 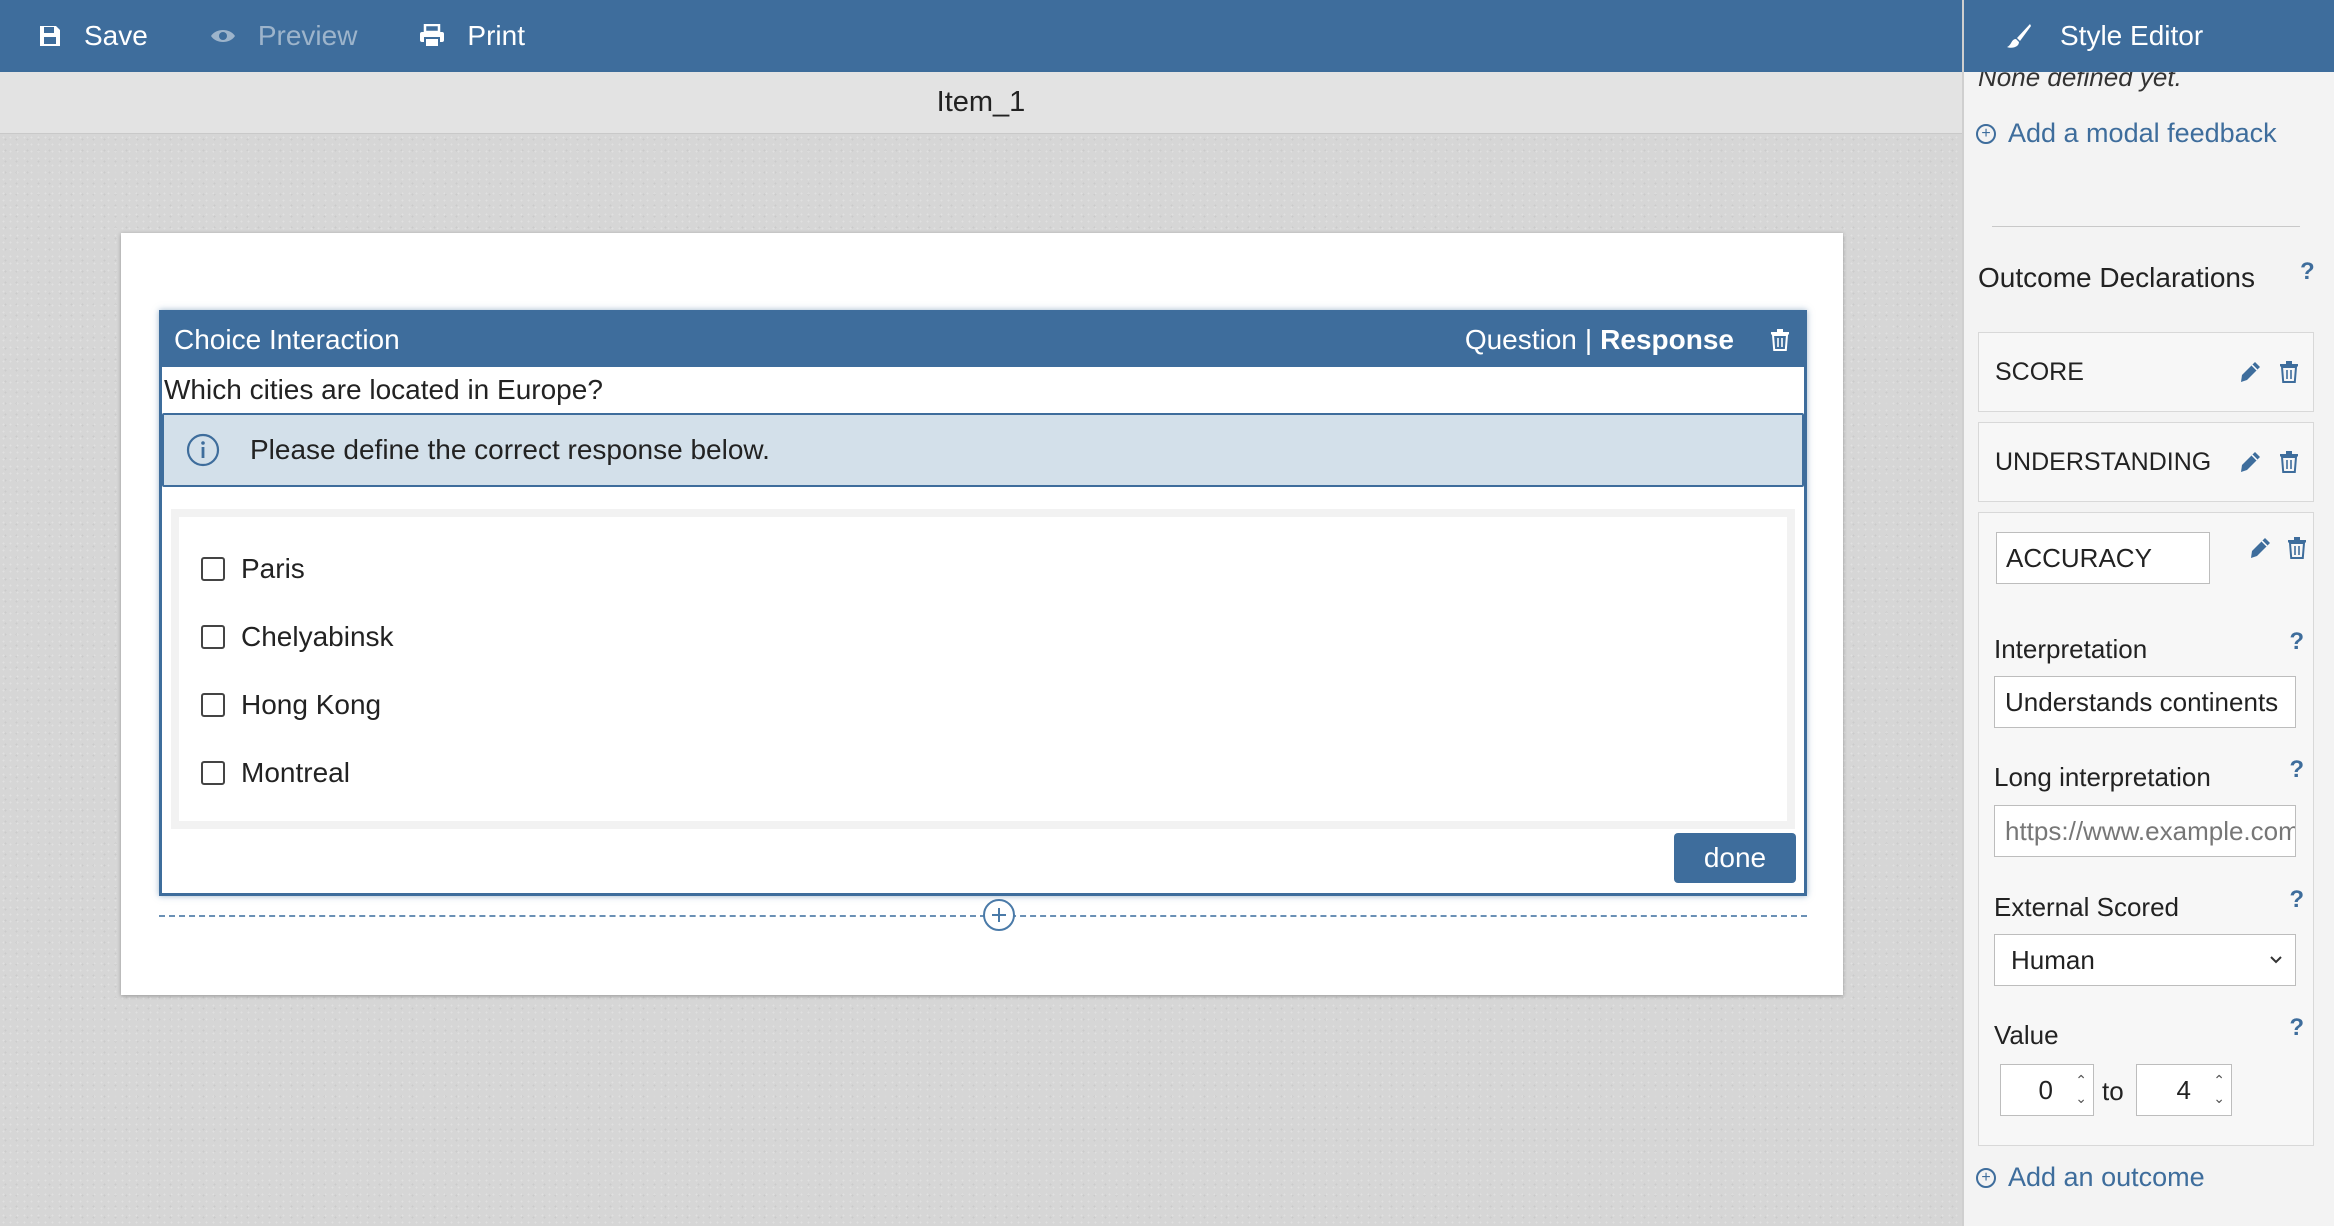 I want to click on choice-label: Paris, so click(x=273, y=568).